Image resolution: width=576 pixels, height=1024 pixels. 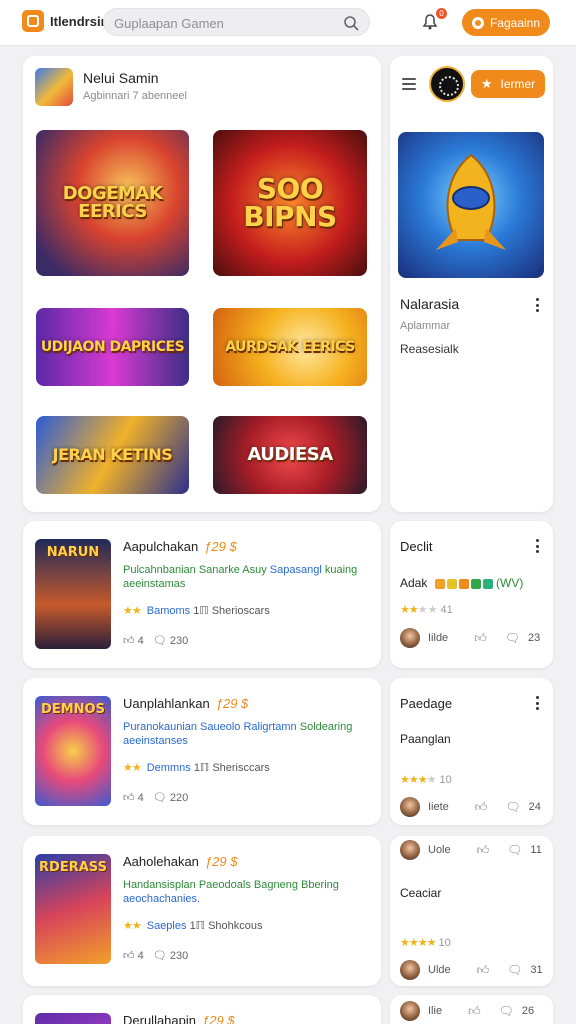 What do you see at coordinates (73, 751) in the screenshot?
I see `game-thumbnail: DEMNOS` at bounding box center [73, 751].